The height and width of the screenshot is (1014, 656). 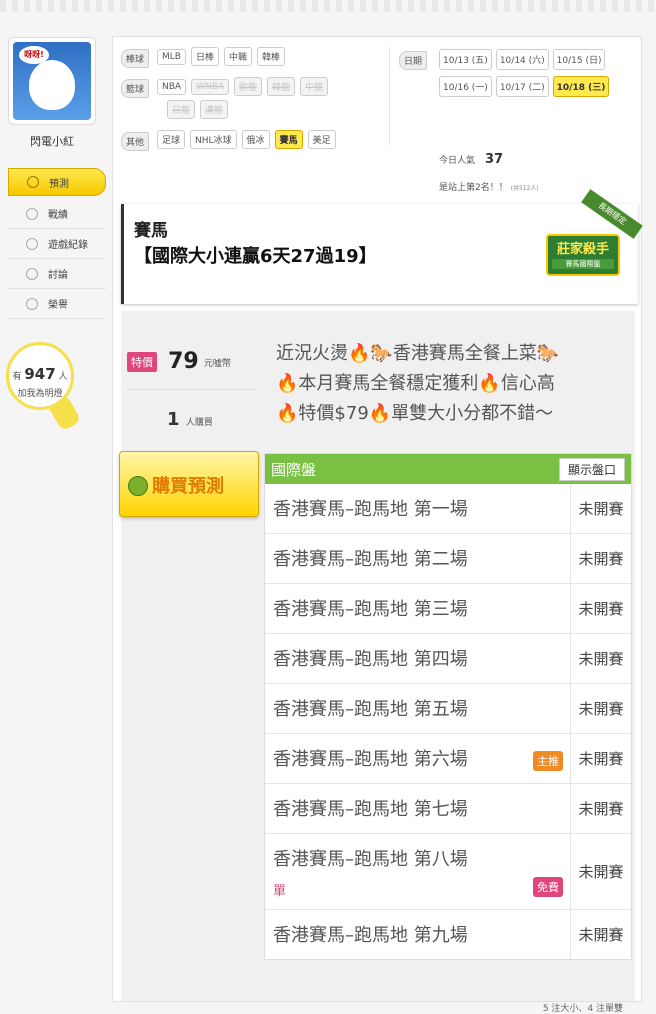 I want to click on user-name: 閃電小紅, so click(x=52, y=141).